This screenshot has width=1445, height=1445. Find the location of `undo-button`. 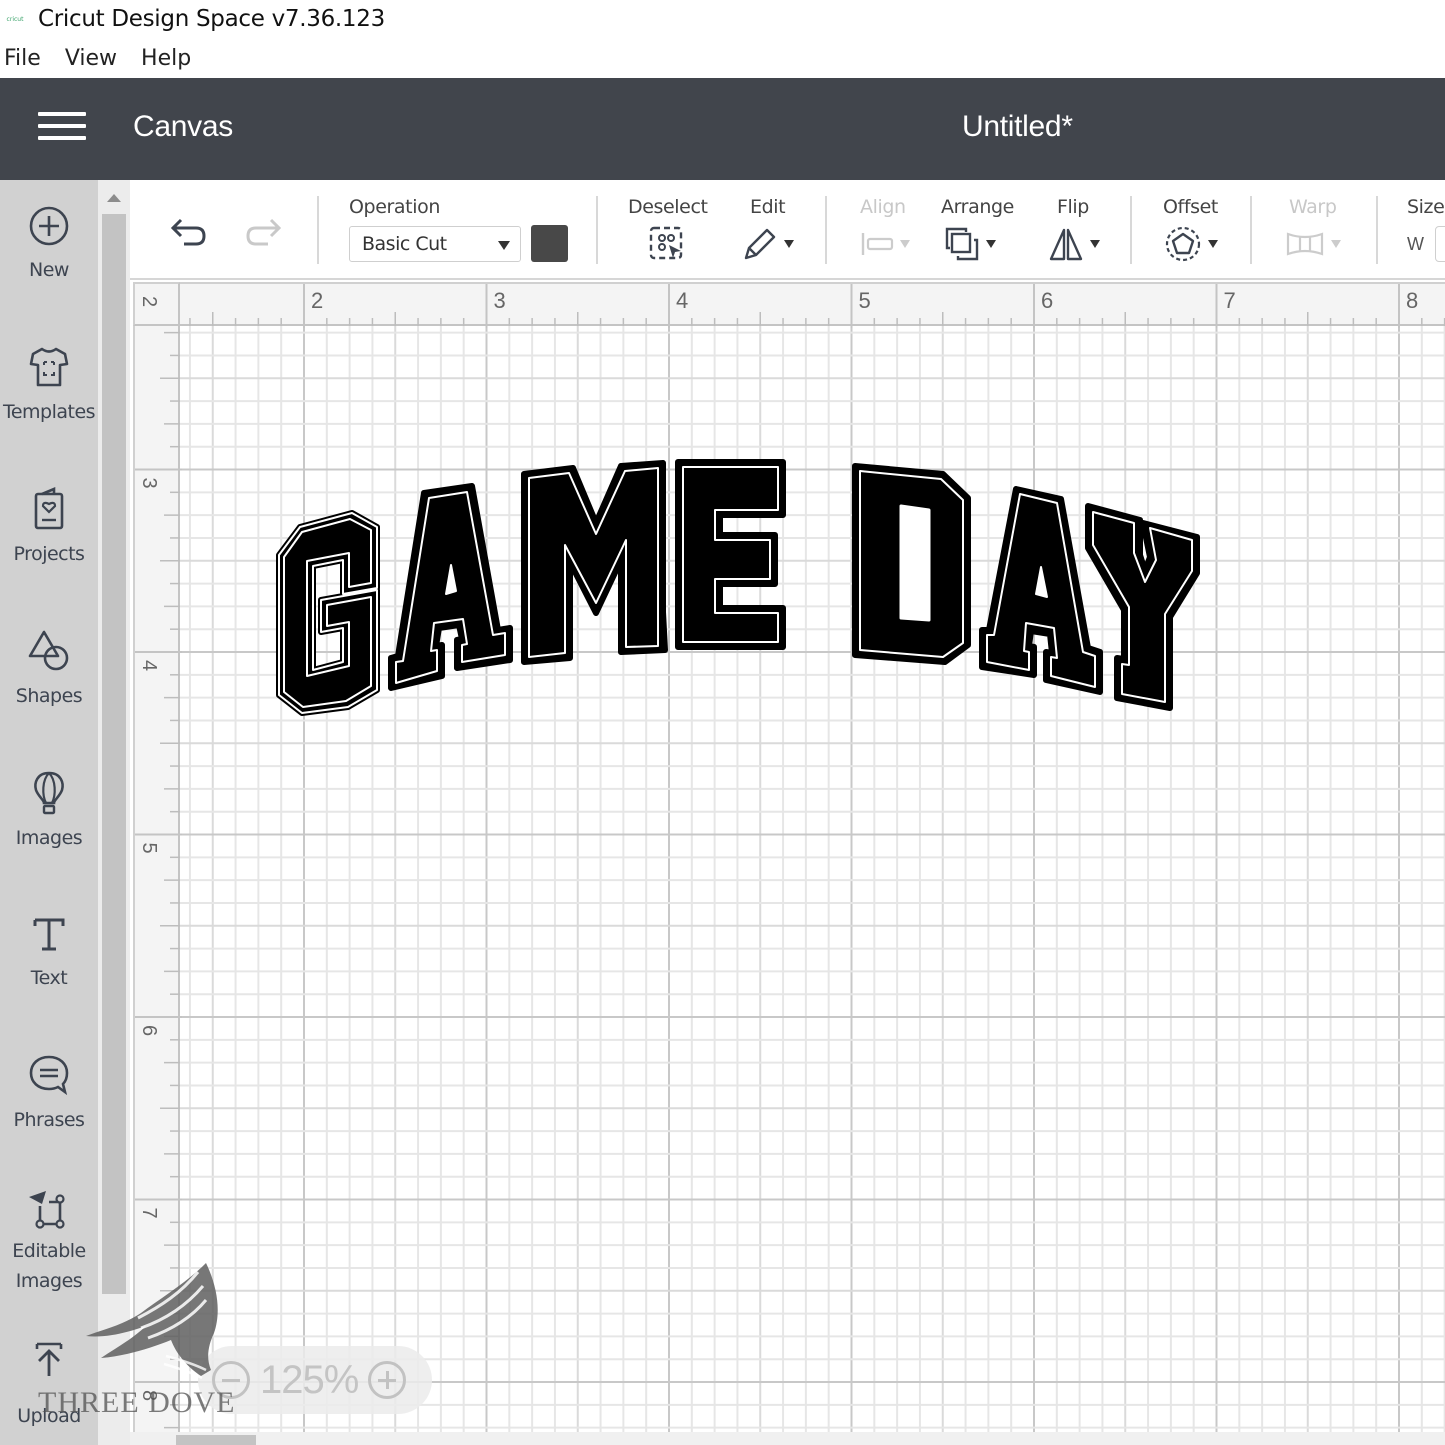

undo-button is located at coordinates (188, 234).